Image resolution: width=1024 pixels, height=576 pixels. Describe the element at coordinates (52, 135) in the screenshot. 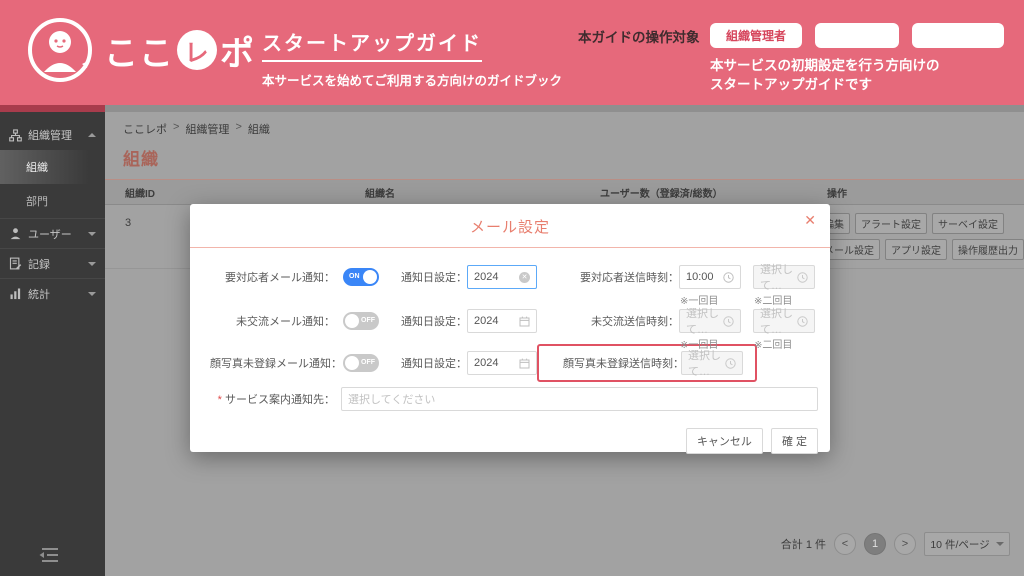

I see `sidebar-item-org-management: 組織管理` at that location.